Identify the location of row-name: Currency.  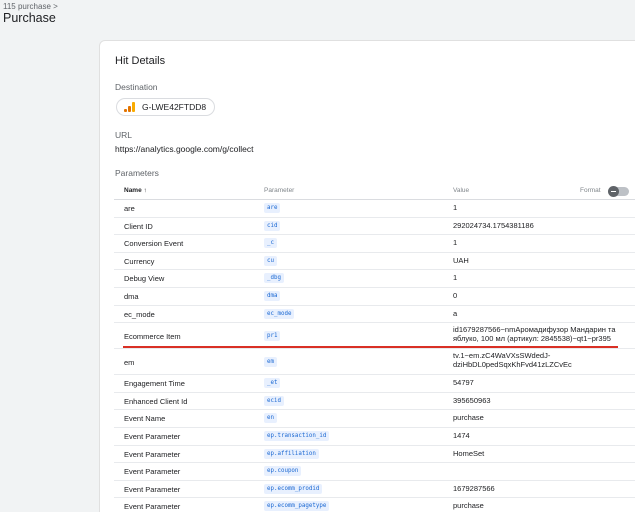
(139, 261).